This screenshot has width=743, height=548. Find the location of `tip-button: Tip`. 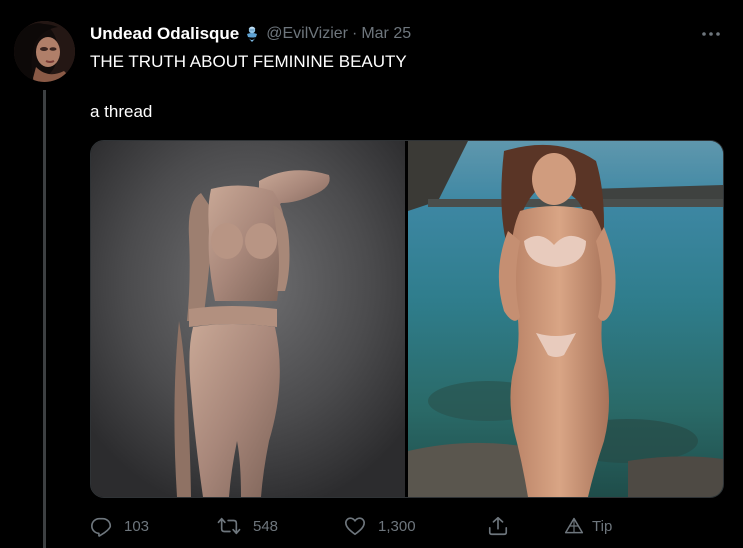

tip-button: Tip is located at coordinates (588, 526).